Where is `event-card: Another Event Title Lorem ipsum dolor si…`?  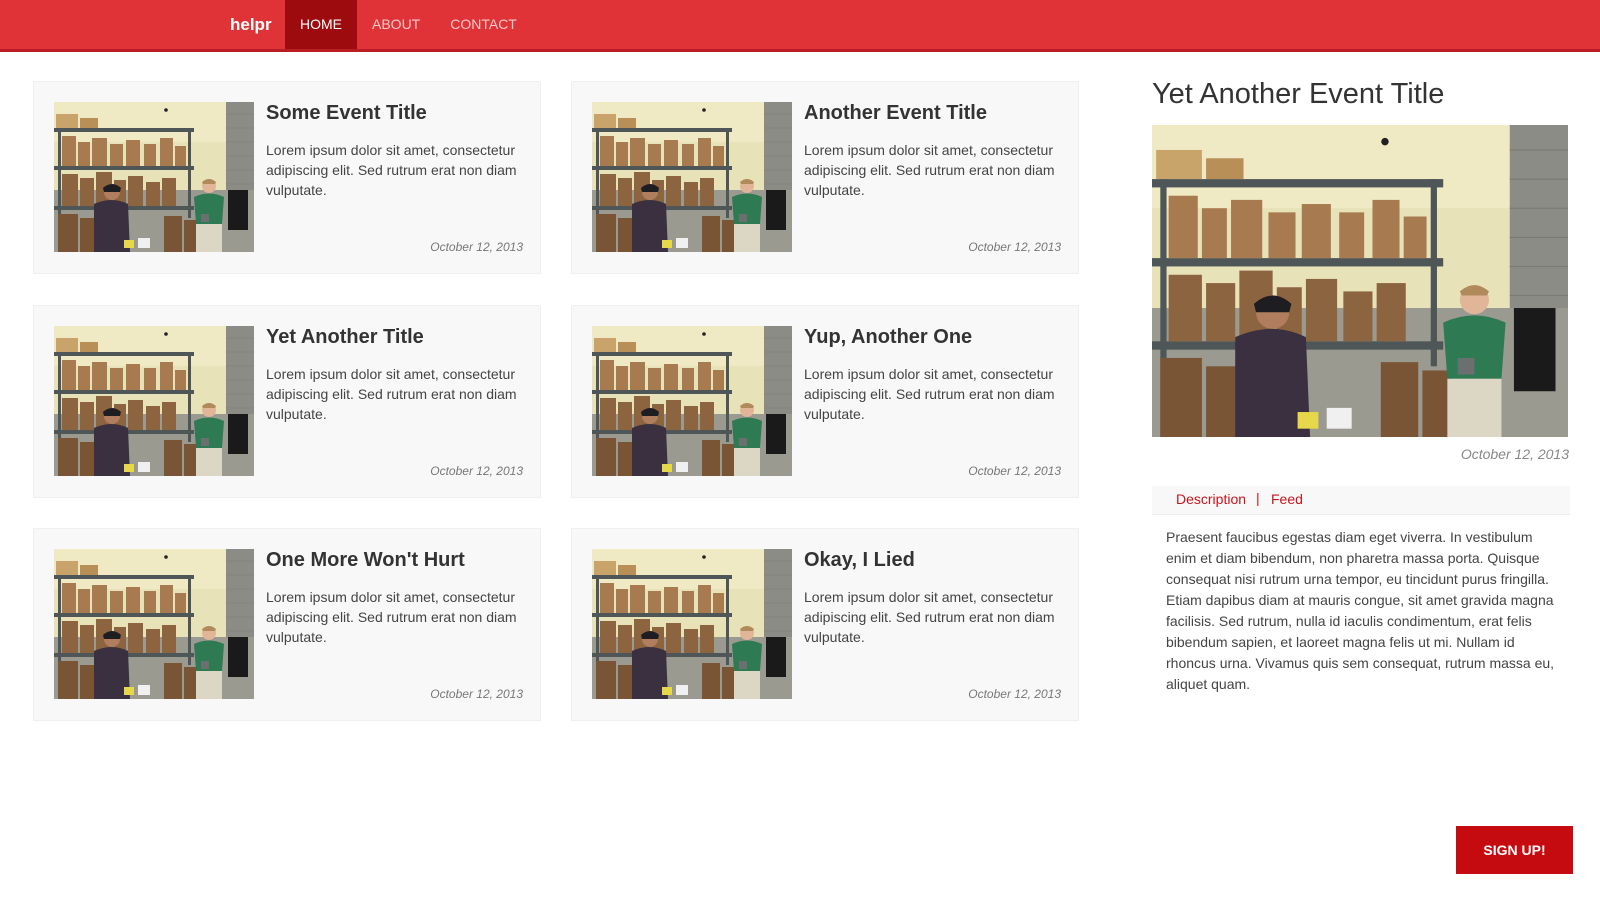
event-card: Another Event Title Lorem ipsum dolor si… is located at coordinates (825, 177).